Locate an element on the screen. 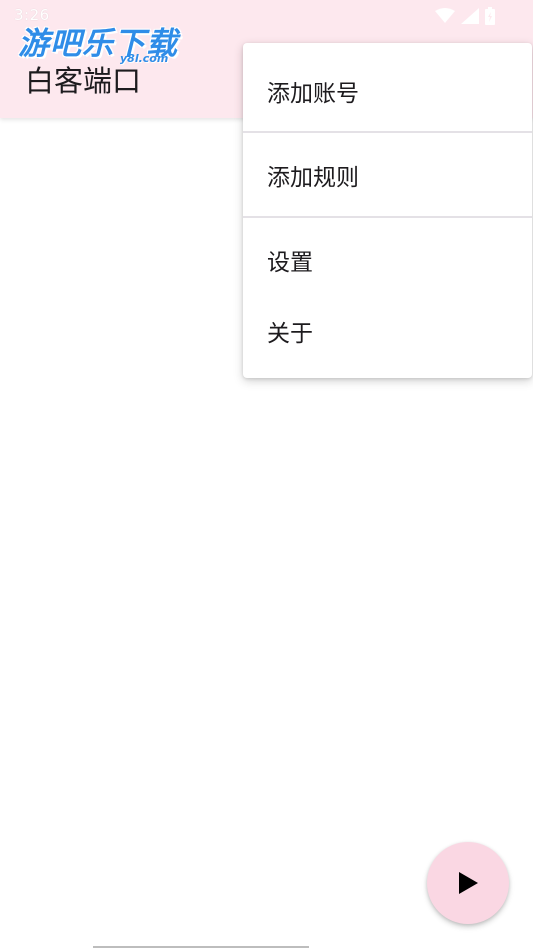  menu-item-about: 关于 is located at coordinates (387, 331).